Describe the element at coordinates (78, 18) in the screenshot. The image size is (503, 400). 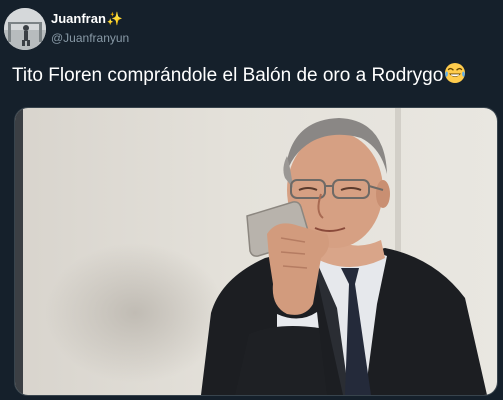
I see `author-display-name: Juanfran` at that location.